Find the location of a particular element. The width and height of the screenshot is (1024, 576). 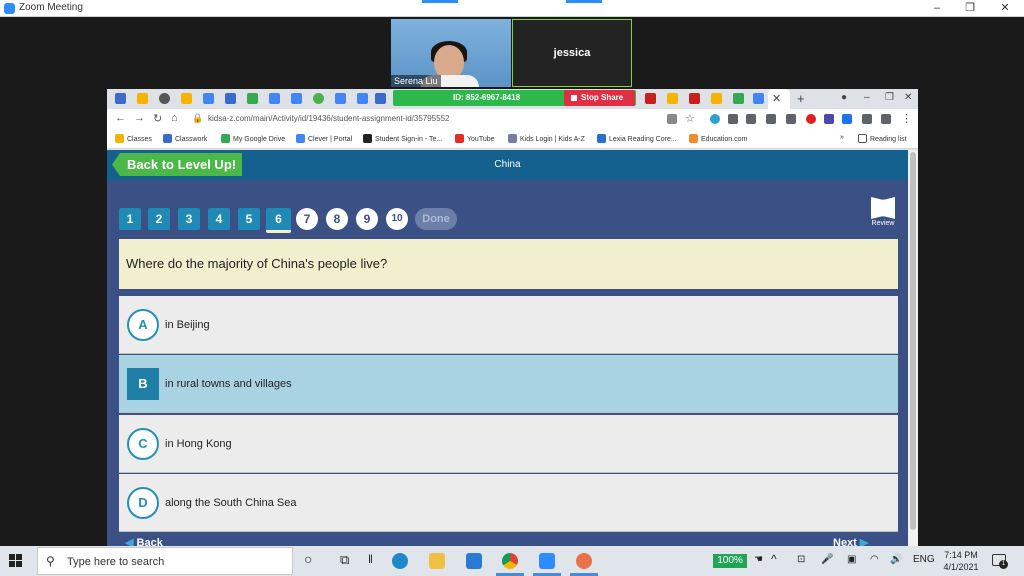

answer-option-b: B in rural towns and villages is located at coordinates (508, 384).